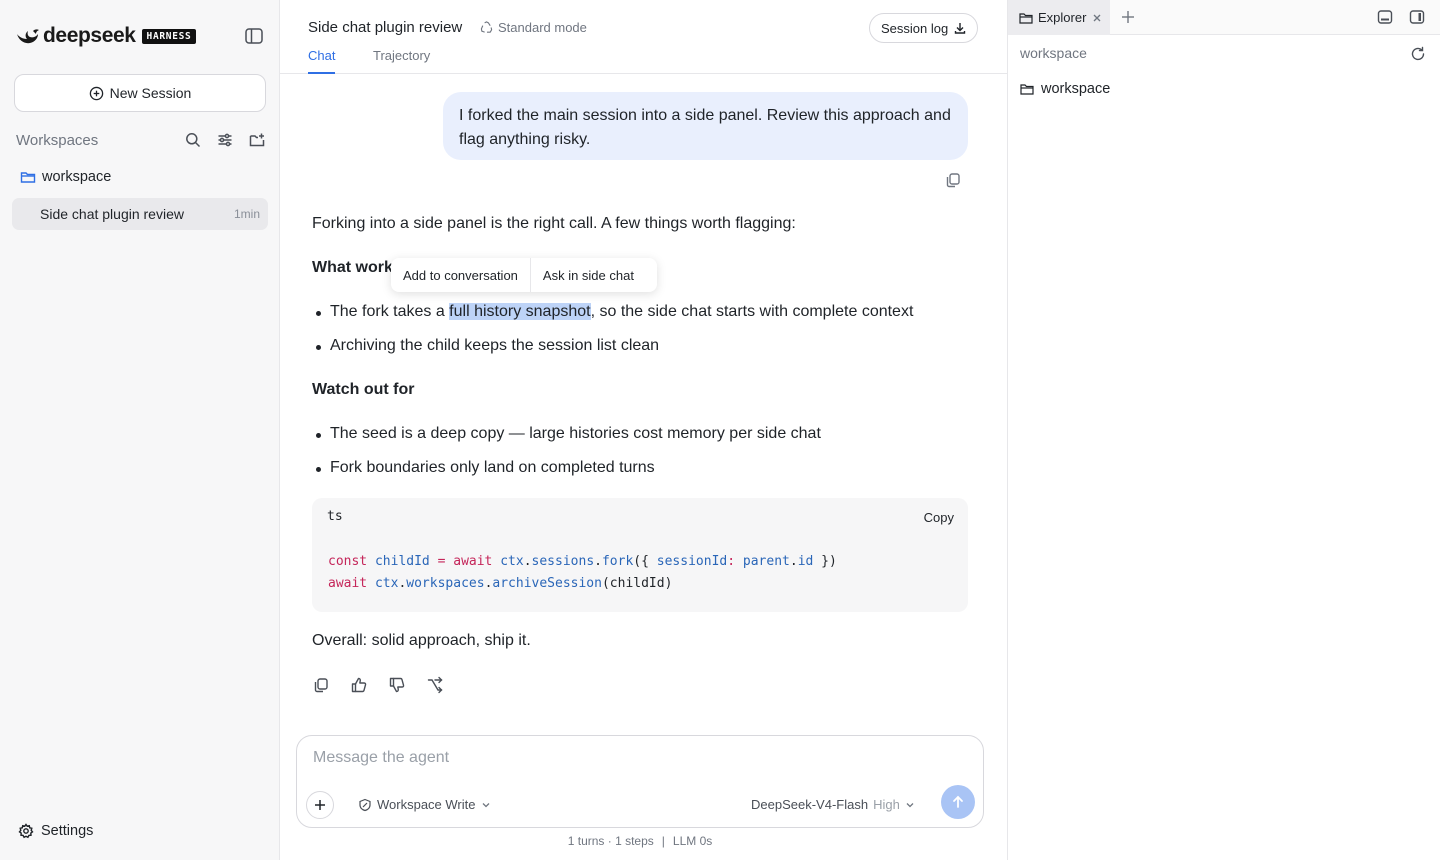 The width and height of the screenshot is (1440, 860). Describe the element at coordinates (692, 841) in the screenshot. I see `llm-time: LLM 0s` at that location.